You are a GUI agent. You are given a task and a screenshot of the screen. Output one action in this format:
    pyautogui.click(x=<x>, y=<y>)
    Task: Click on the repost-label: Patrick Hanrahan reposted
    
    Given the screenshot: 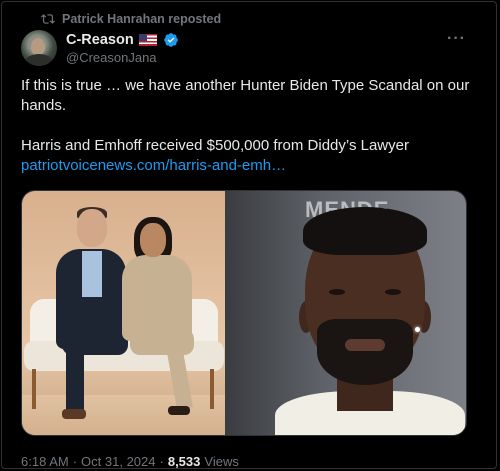 What is the action you would take?
    pyautogui.click(x=142, y=19)
    